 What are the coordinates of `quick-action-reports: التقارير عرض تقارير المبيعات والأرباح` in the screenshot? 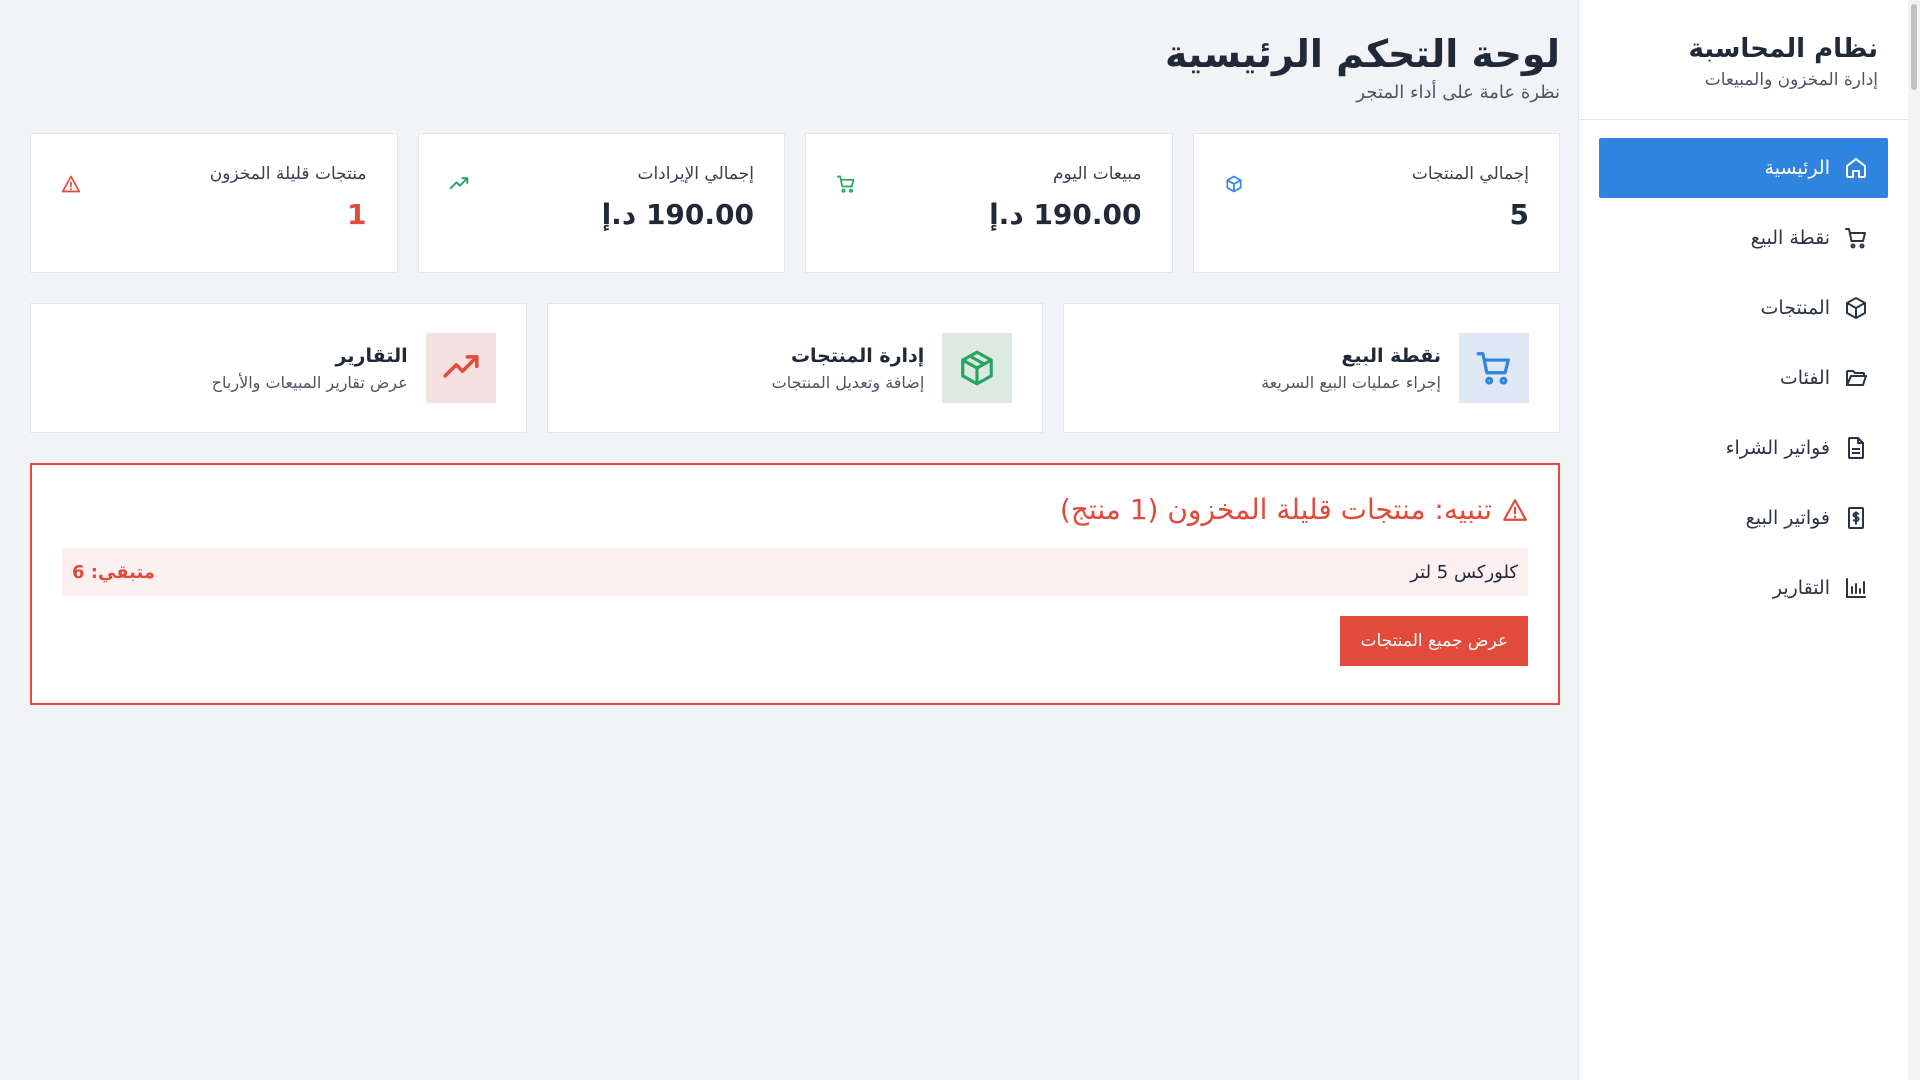 It's located at (278, 368).